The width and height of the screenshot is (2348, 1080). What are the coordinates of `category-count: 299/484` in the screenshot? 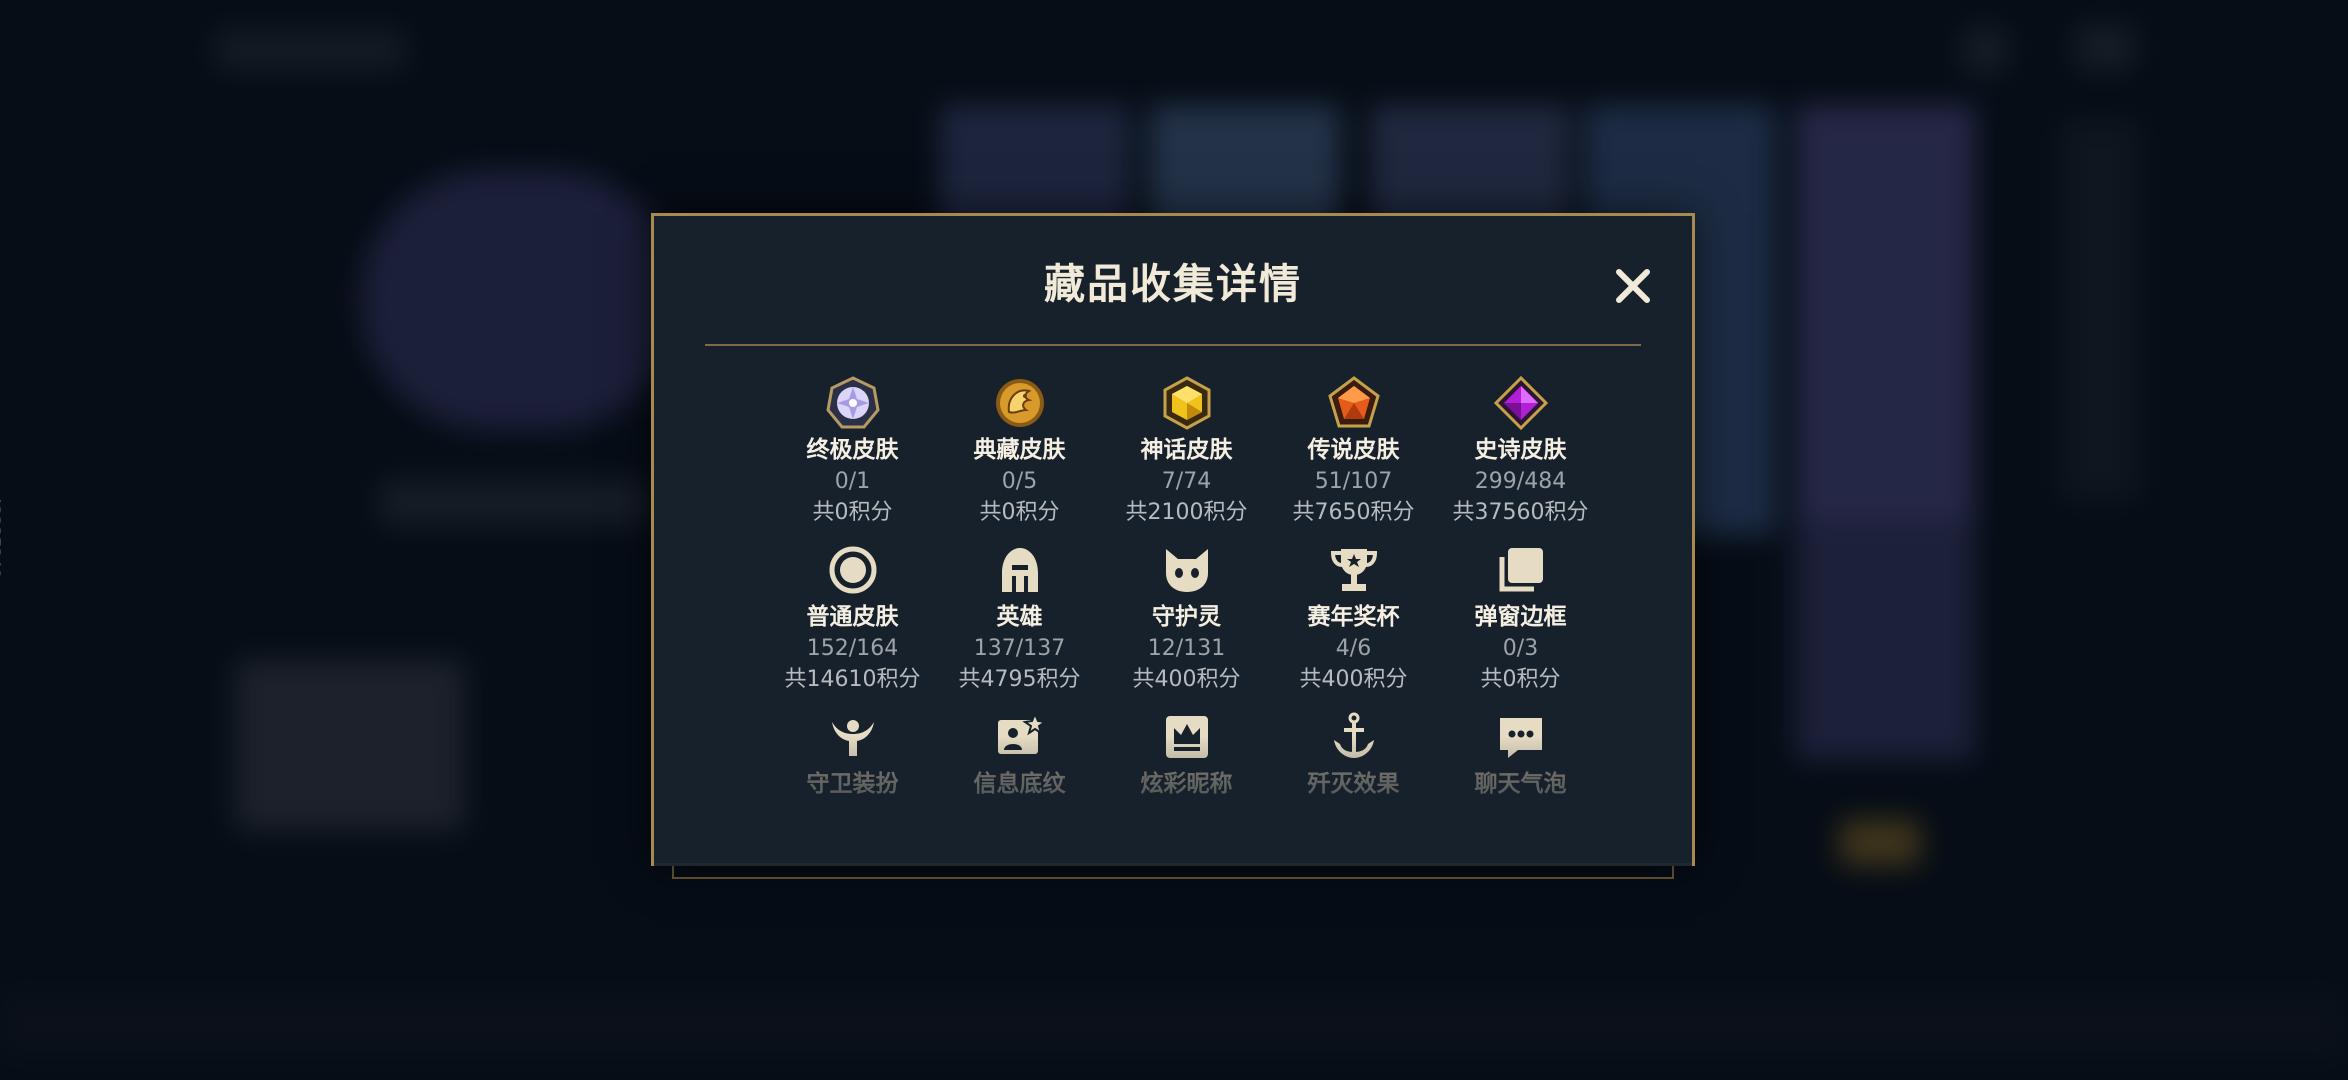 It's located at (1520, 481).